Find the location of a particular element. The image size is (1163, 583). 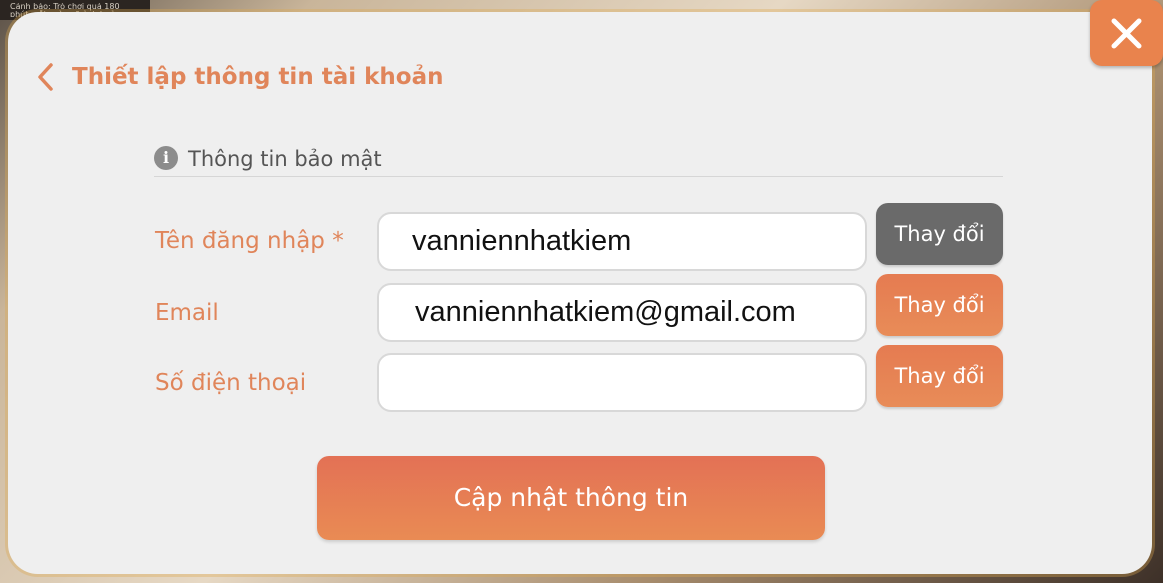

phone-value is located at coordinates (622, 382).